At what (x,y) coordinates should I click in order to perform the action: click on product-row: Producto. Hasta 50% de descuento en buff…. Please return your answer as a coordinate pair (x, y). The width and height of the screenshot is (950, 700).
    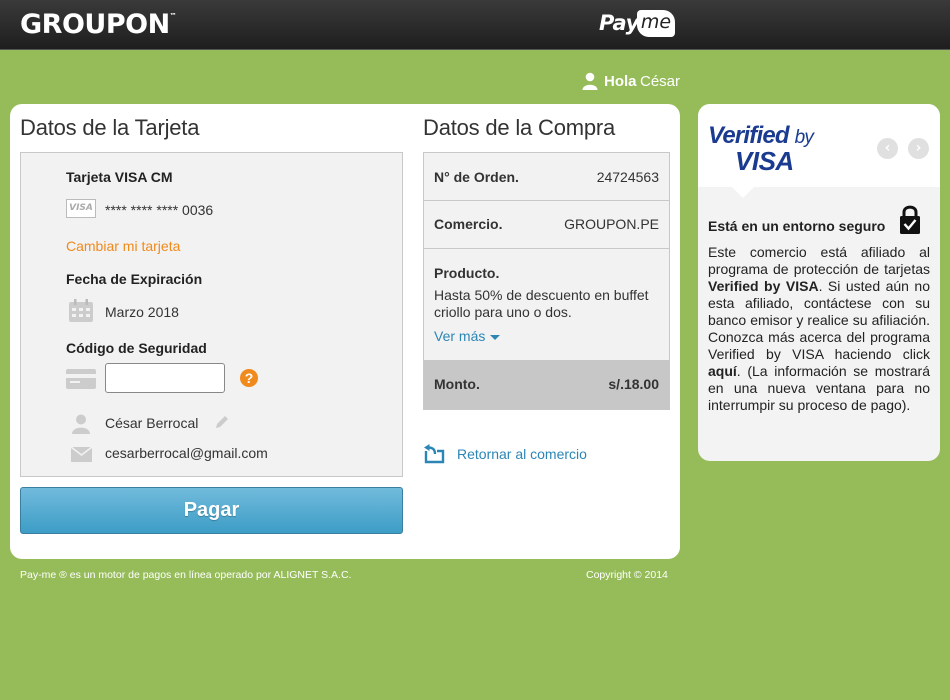
    Looking at the image, I should click on (546, 304).